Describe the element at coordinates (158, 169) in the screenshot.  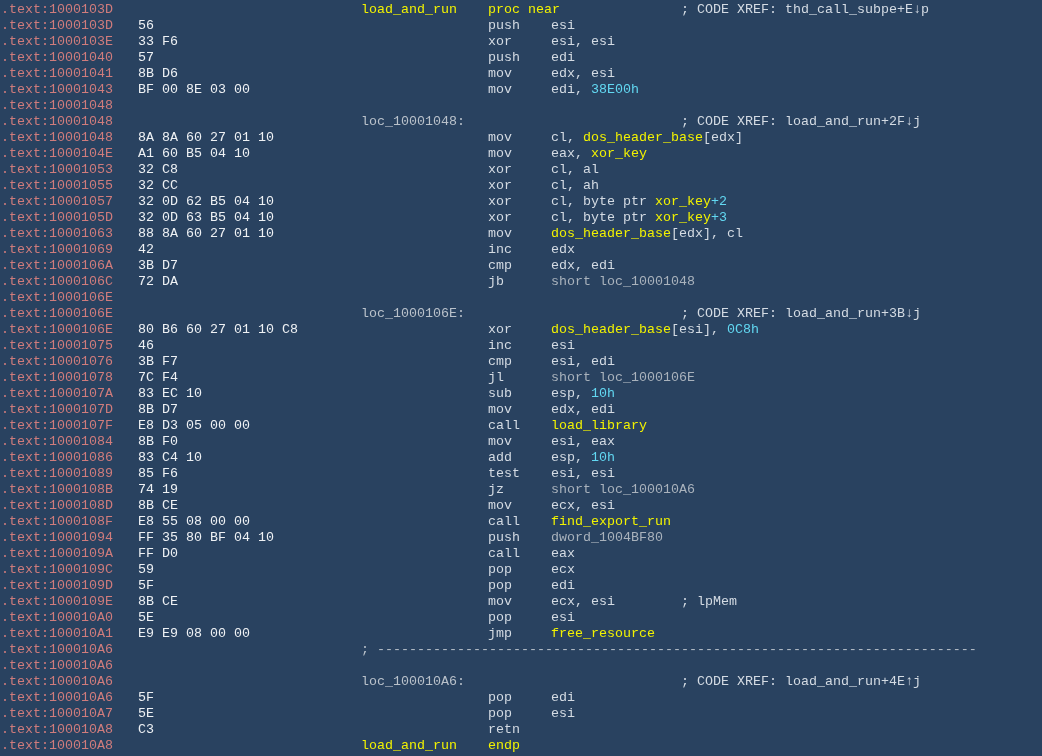
I see `opcode-bytes: 32 C8` at that location.